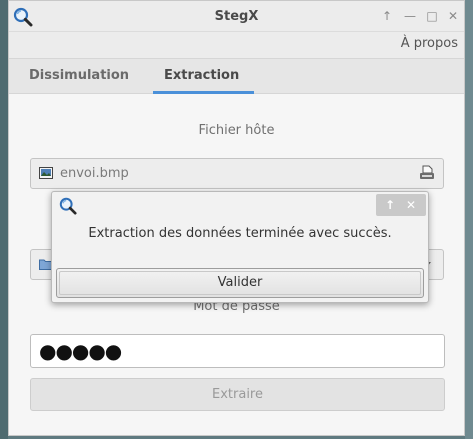  What do you see at coordinates (236, 45) in the screenshot?
I see `menu-bar: À propos` at bounding box center [236, 45].